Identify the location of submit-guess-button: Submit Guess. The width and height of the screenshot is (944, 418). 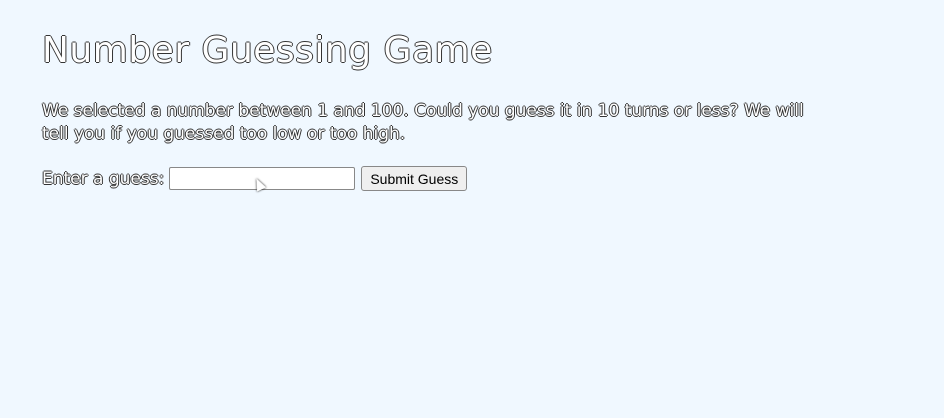
(414, 178).